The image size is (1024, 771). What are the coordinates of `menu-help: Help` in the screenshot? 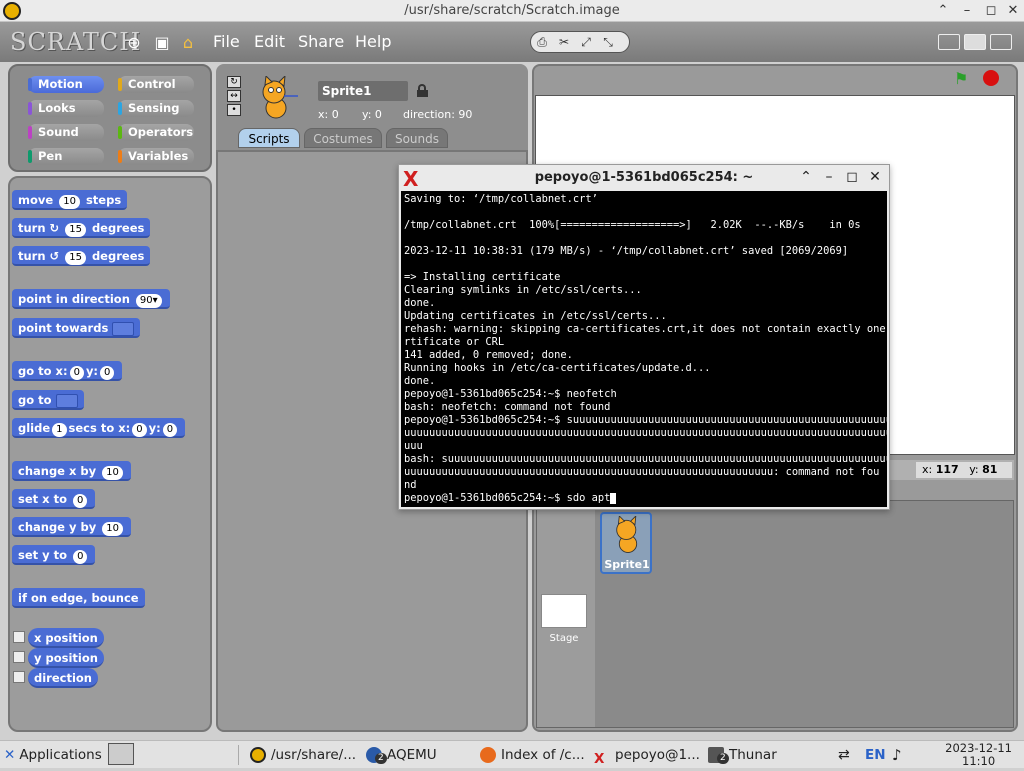 It's located at (373, 41).